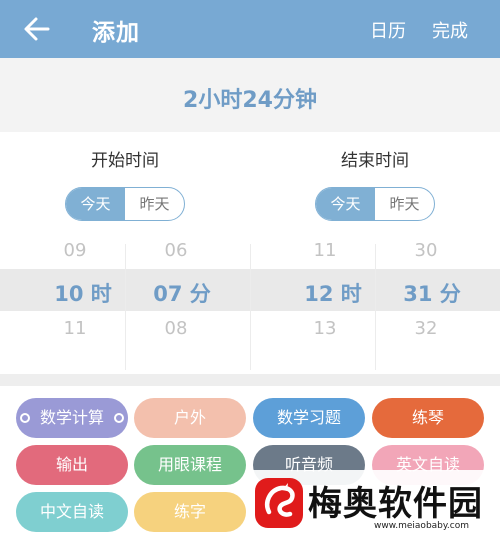  Describe the element at coordinates (176, 250) in the screenshot. I see `start-minute-prev: 06` at that location.